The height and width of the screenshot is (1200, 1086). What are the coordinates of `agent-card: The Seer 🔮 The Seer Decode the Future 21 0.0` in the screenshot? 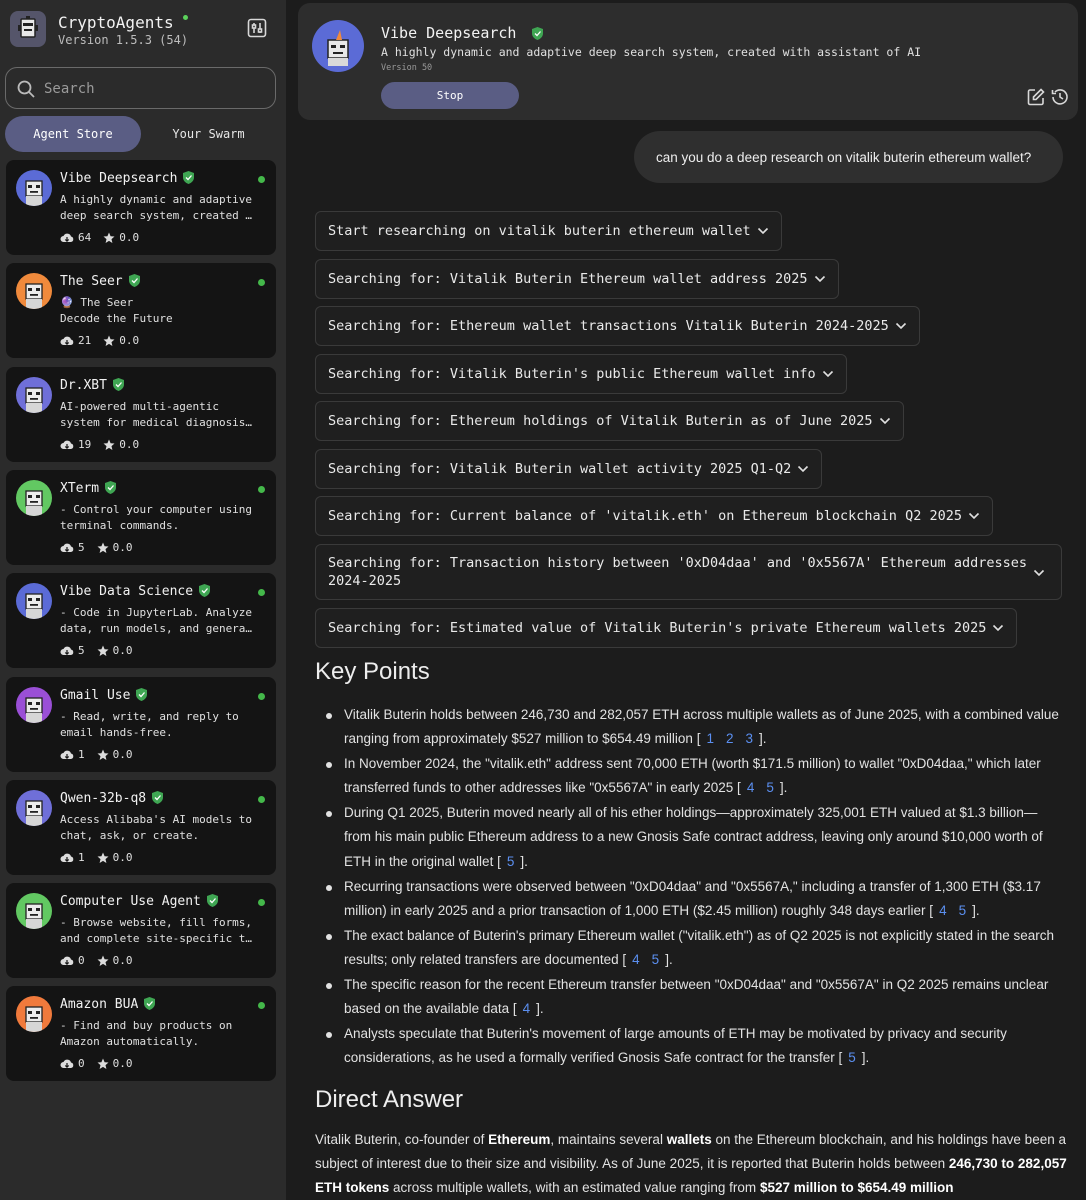 It's located at (141, 310).